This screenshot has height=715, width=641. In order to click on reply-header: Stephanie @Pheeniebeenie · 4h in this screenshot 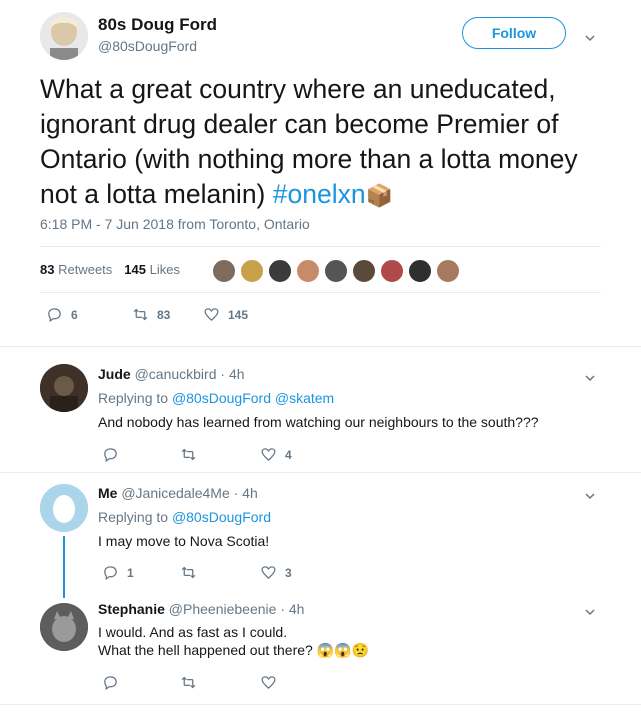, I will do `click(201, 609)`.